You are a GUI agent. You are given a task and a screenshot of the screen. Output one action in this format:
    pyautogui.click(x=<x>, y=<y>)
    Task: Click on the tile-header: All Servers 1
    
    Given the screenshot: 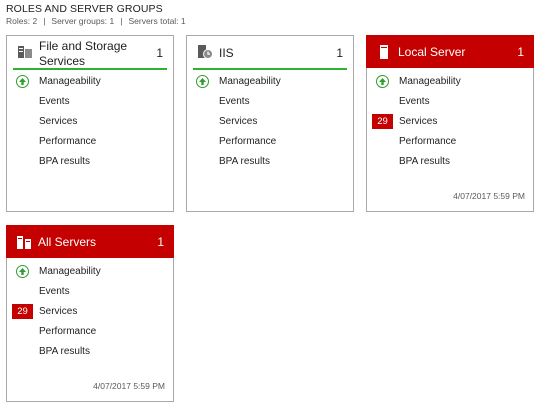 What is the action you would take?
    pyautogui.click(x=90, y=241)
    